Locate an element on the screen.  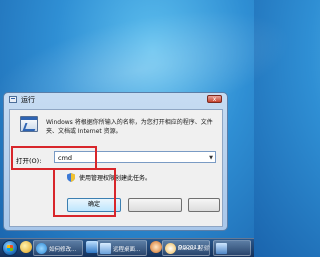
ie-icon is located at coordinates (41, 248).